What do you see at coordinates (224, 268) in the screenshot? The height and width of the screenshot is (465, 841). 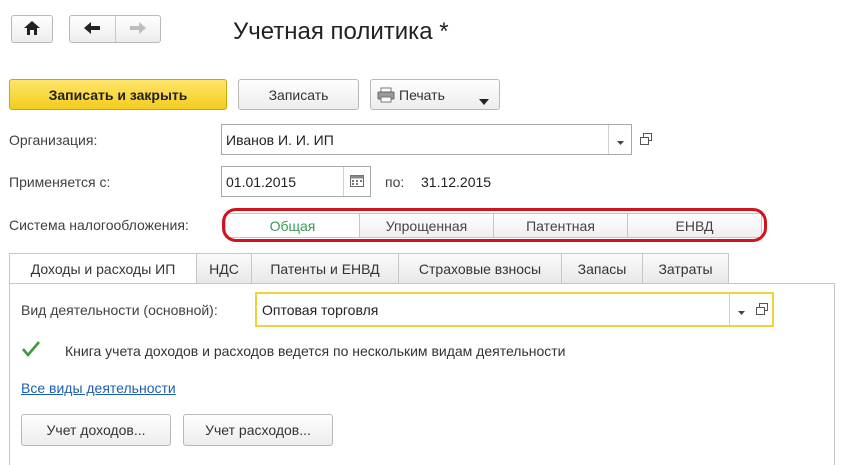 I see `tab-vat: НДС` at bounding box center [224, 268].